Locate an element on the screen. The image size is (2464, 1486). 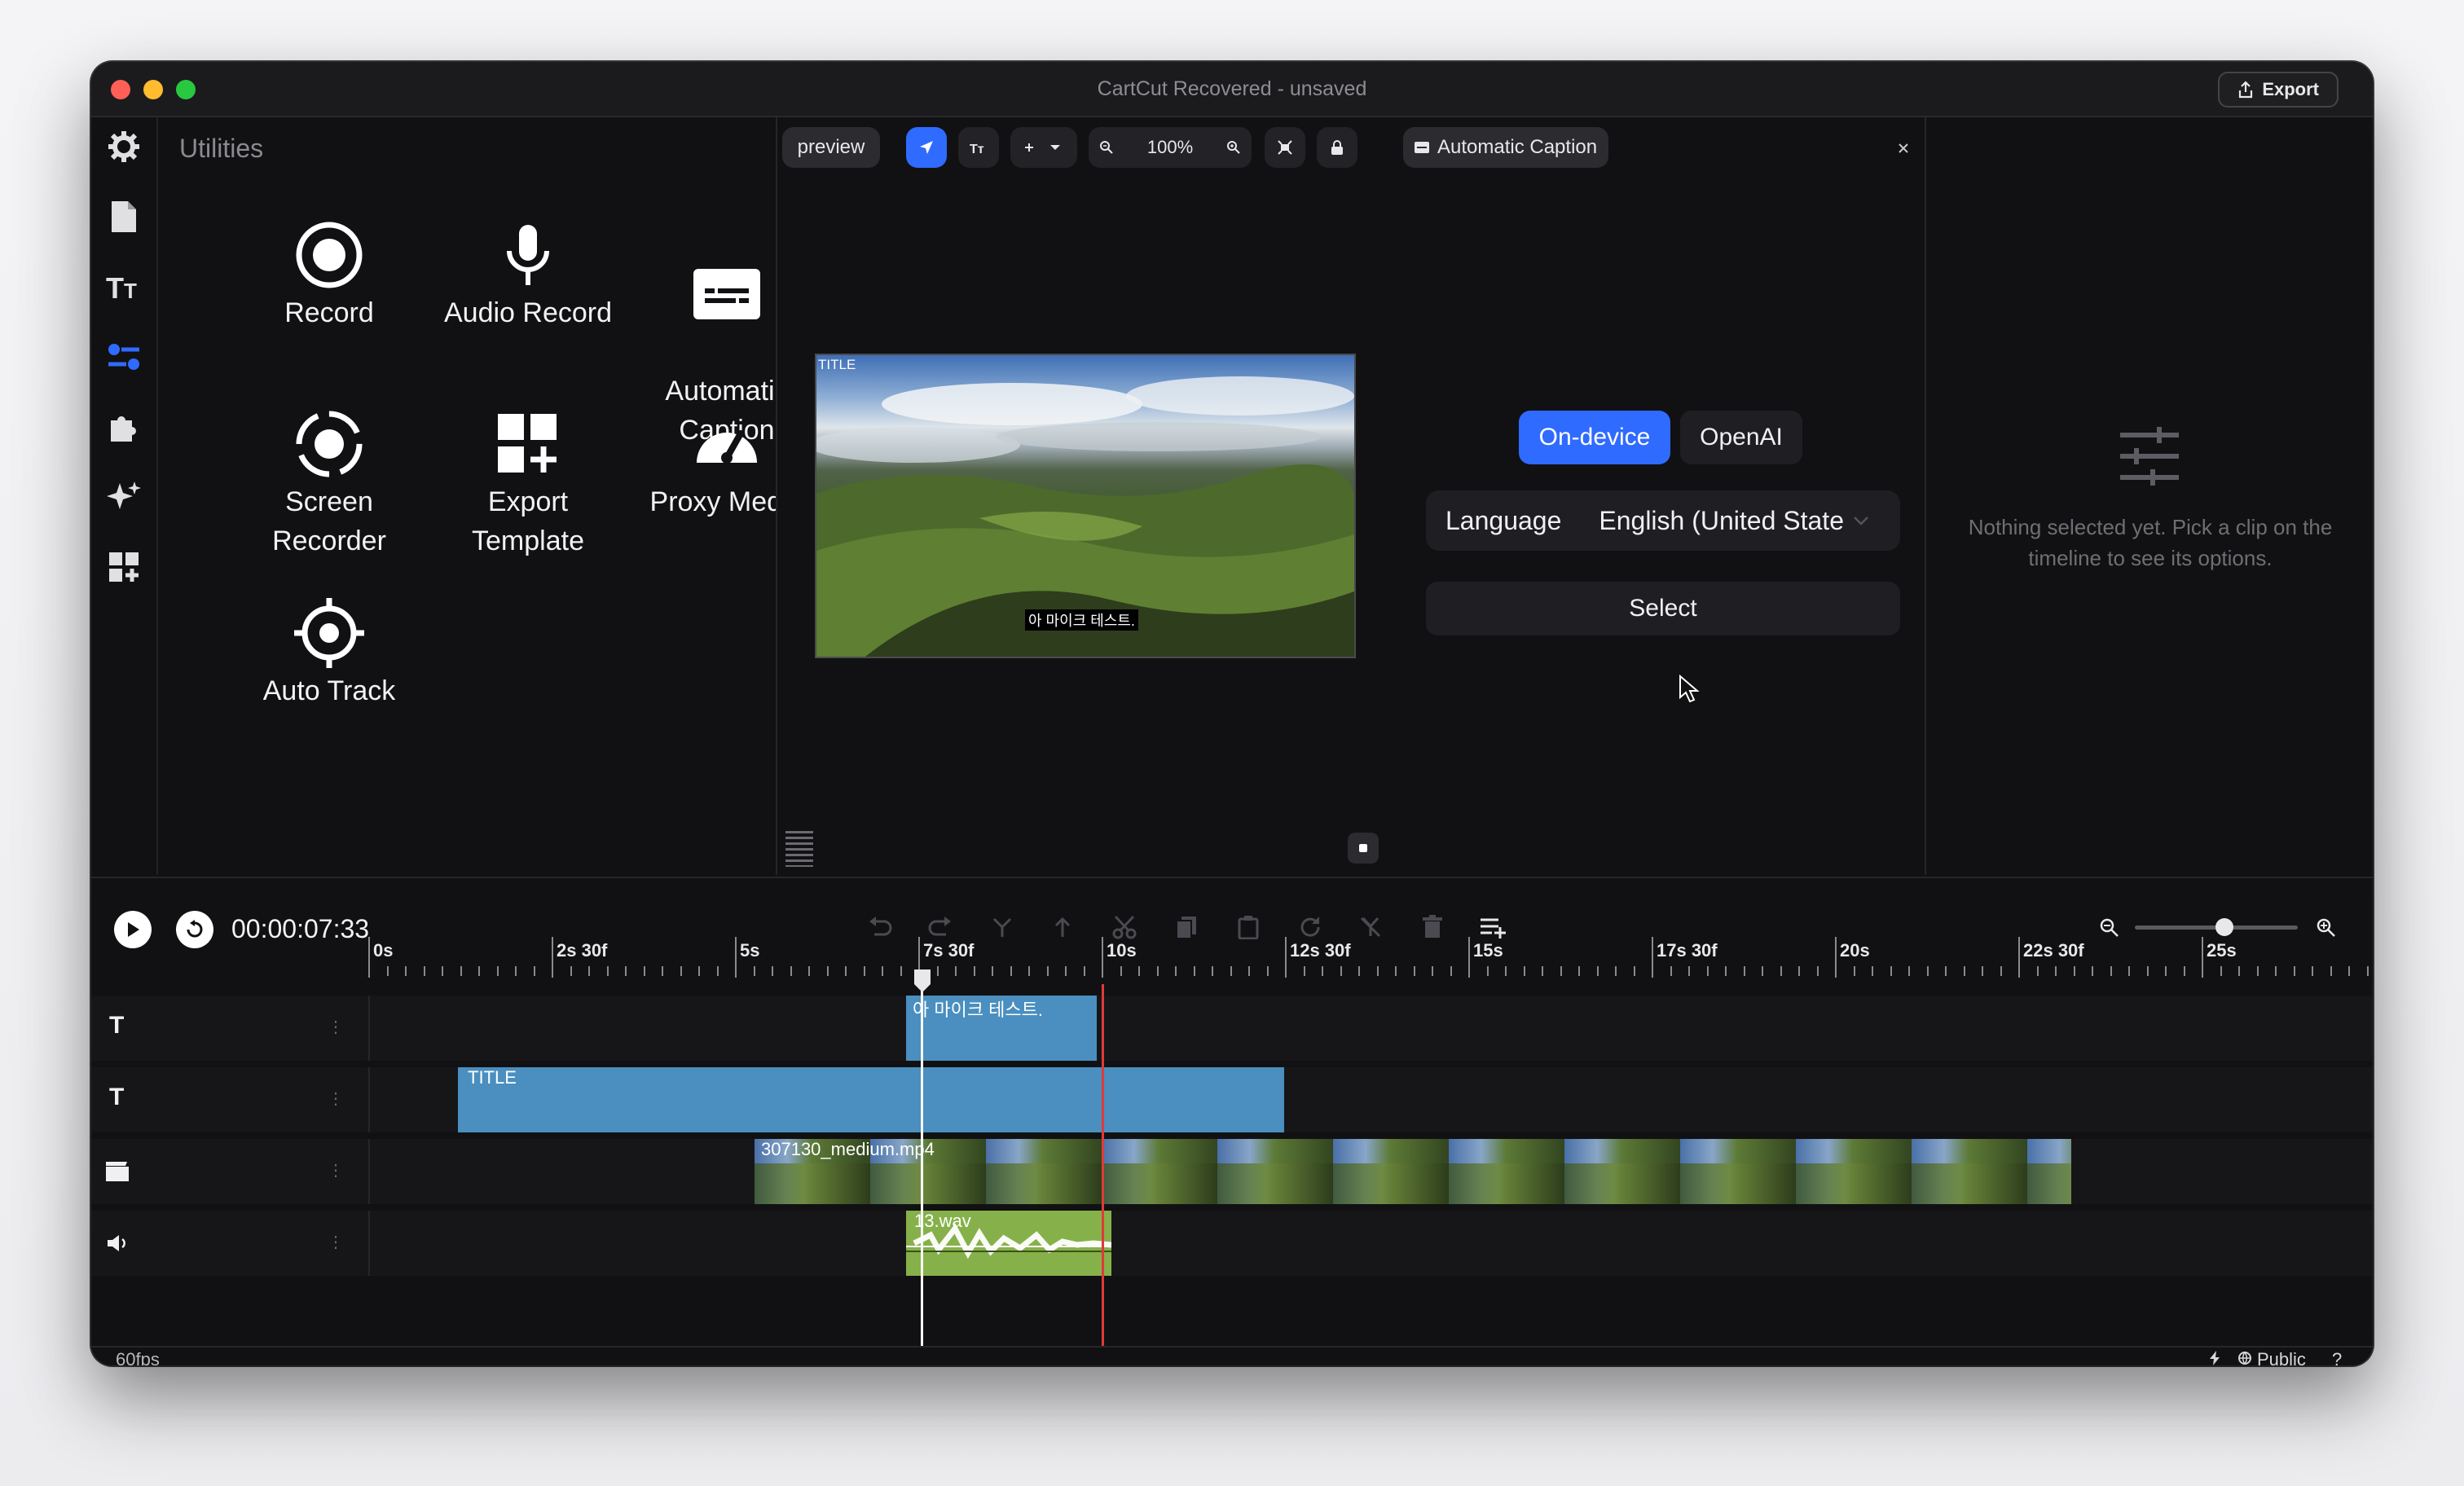
title-overlay: TITLE is located at coordinates (837, 365).